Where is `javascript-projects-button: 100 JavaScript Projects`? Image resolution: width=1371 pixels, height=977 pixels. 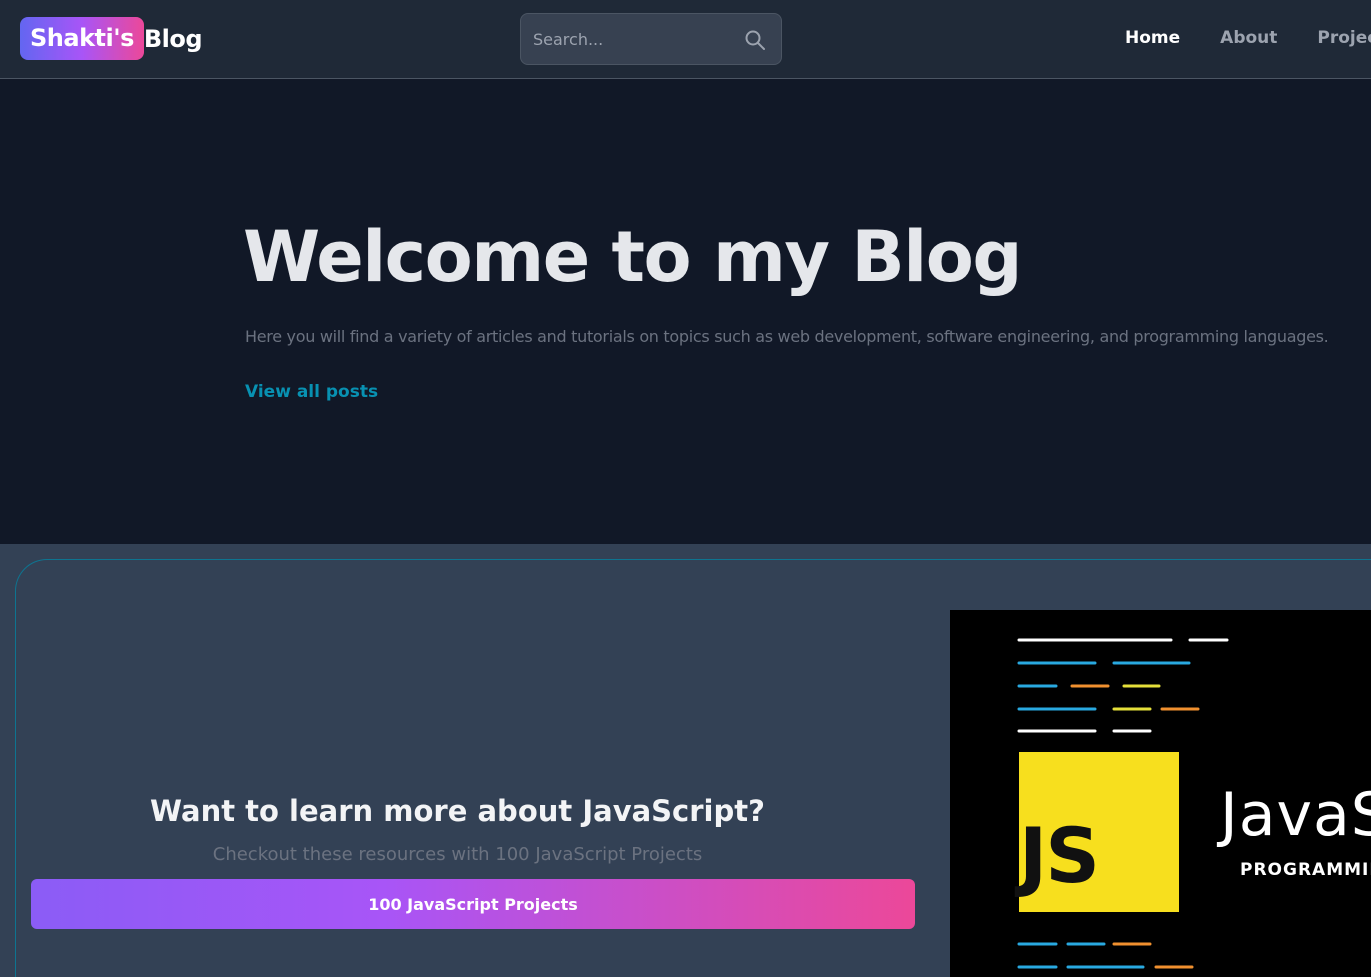 javascript-projects-button: 100 JavaScript Projects is located at coordinates (473, 904).